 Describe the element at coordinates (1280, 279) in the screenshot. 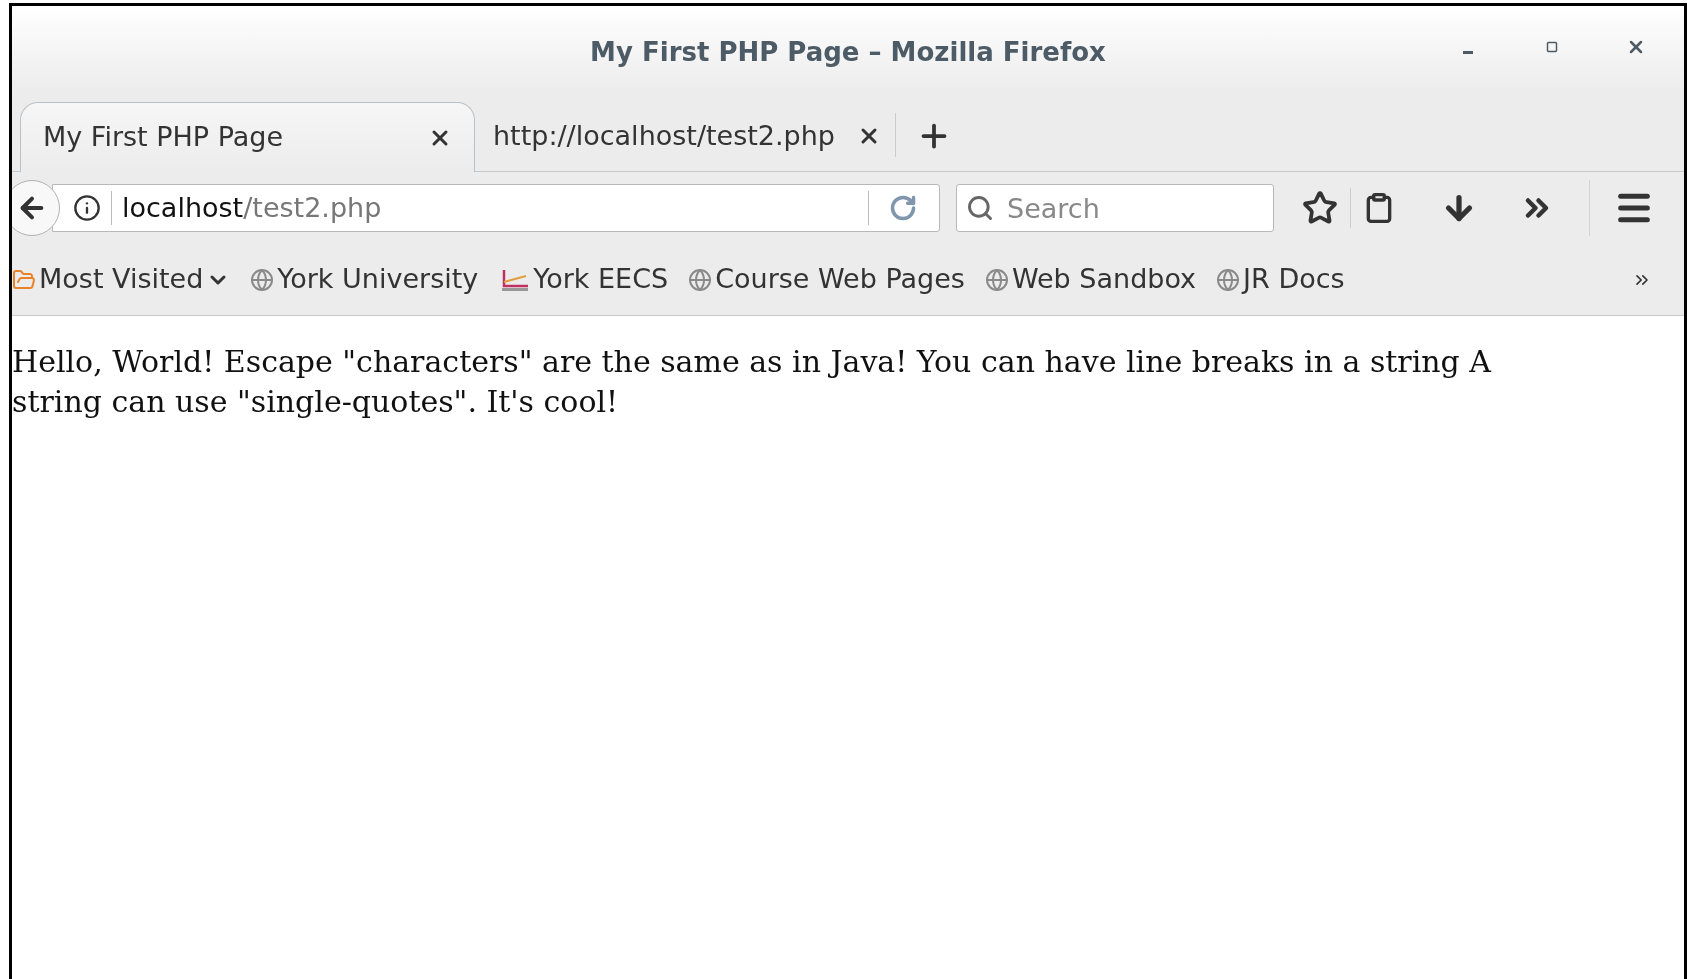

I see `bookmark-item: JR Docs` at that location.